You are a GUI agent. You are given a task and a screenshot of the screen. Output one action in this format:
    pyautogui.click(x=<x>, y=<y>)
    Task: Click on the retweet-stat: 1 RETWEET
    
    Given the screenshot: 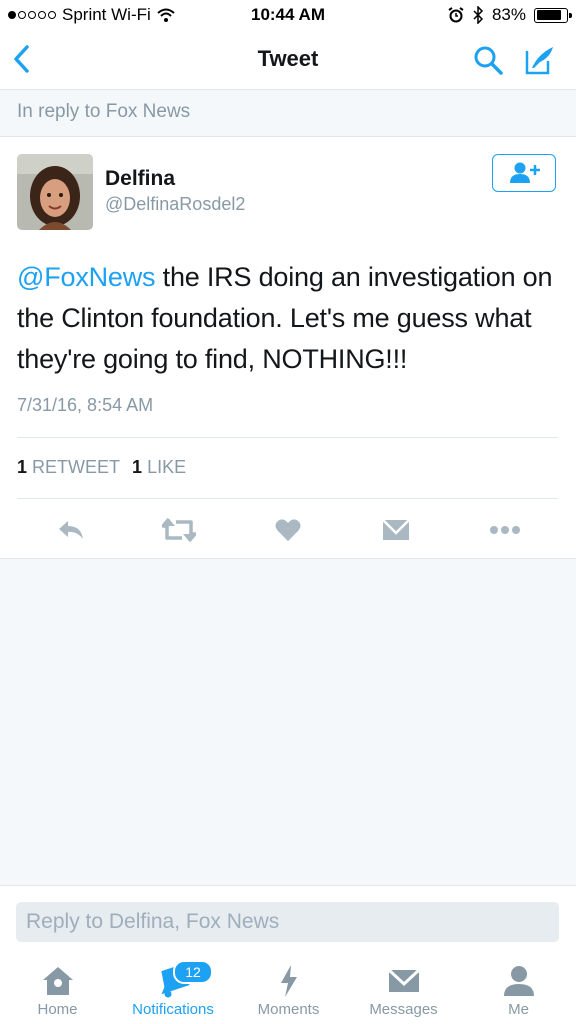 What is the action you would take?
    pyautogui.click(x=68, y=467)
    